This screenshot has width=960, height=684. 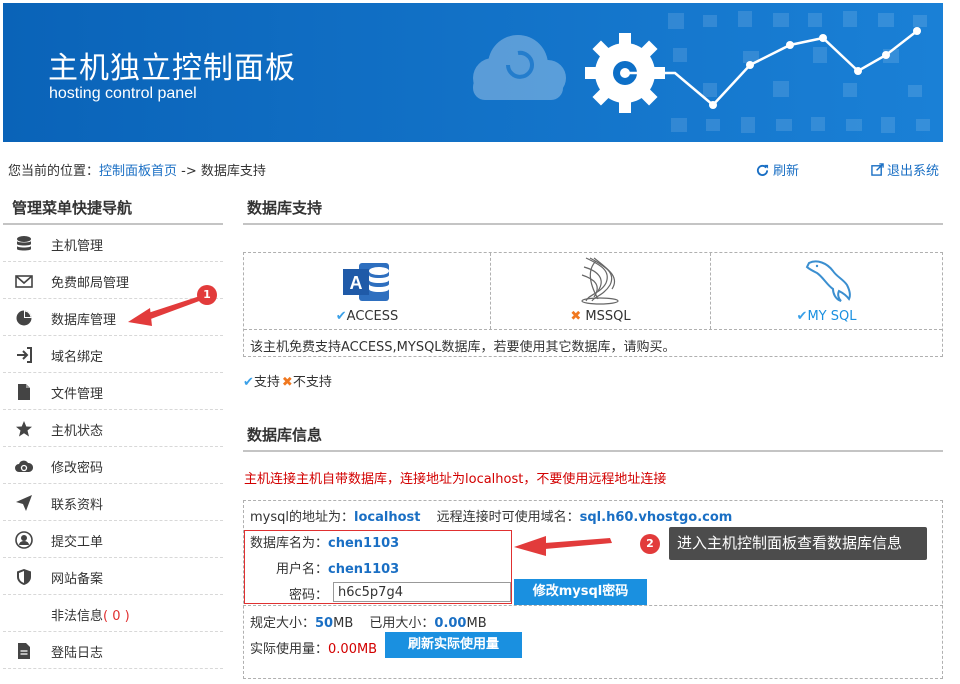 What do you see at coordinates (77, 357) in the screenshot?
I see `sidebar-item-label: 域名绑定` at bounding box center [77, 357].